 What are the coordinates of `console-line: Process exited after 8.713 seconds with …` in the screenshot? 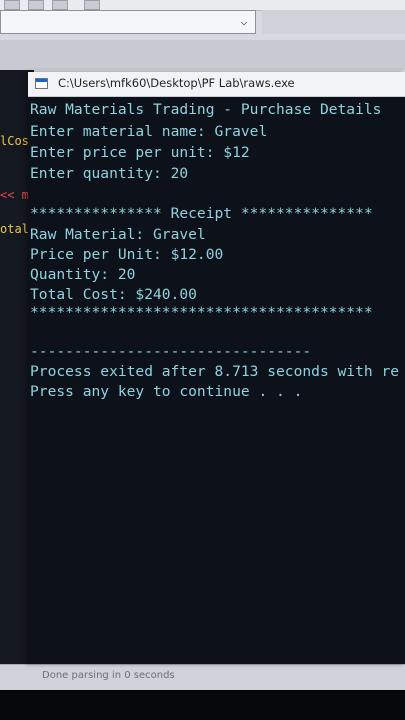 It's located at (215, 371).